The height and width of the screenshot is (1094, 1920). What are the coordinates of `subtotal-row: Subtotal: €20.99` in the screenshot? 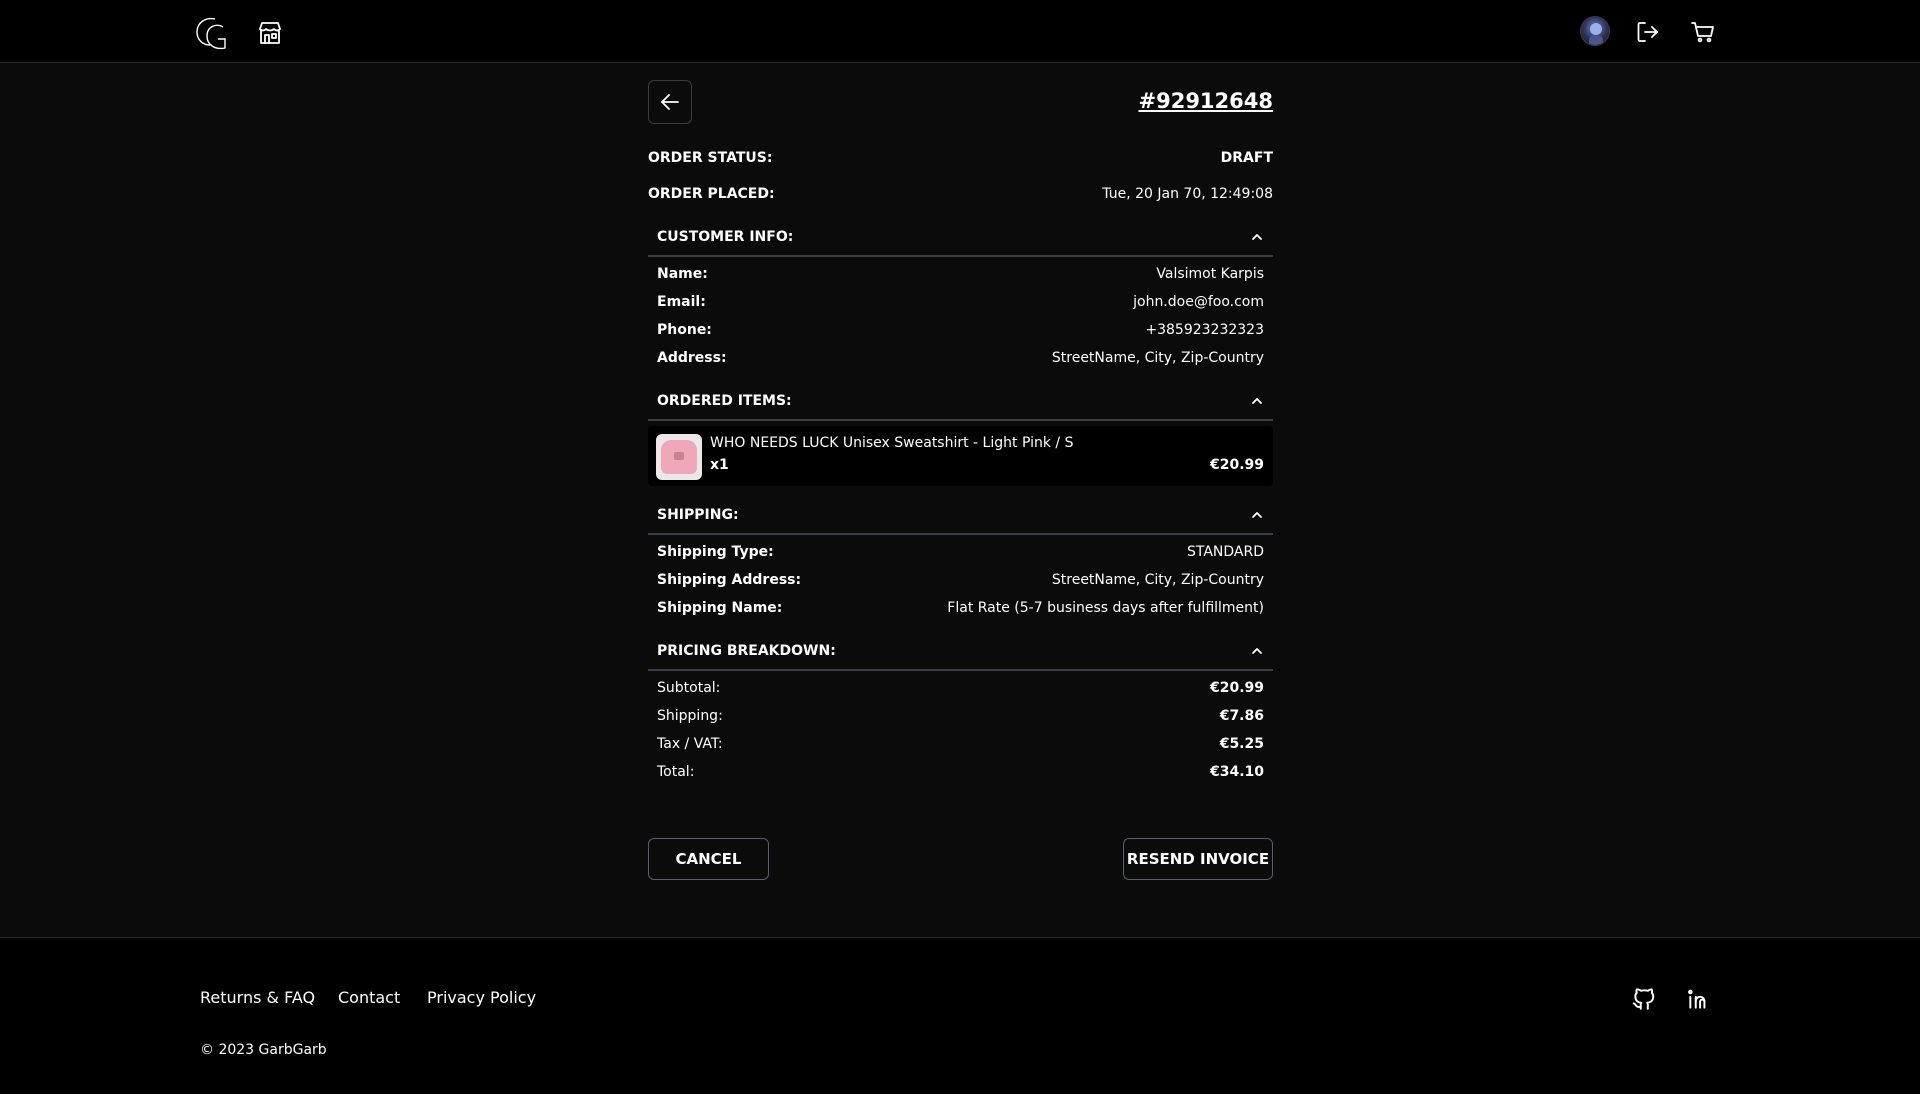 It's located at (960, 688).